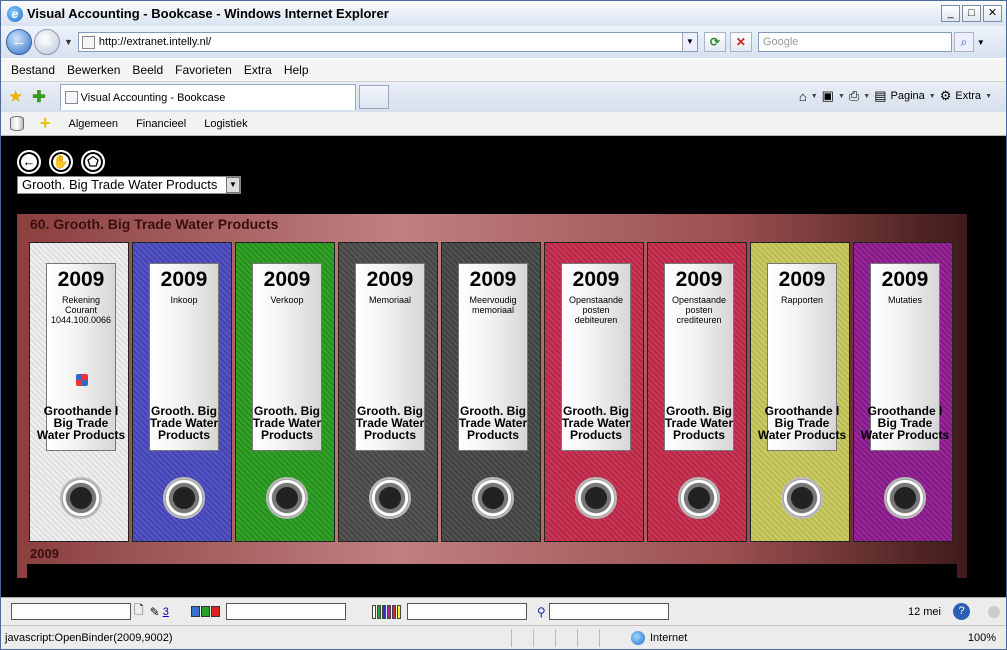 This screenshot has height=650, width=1007. What do you see at coordinates (184, 300) in the screenshot?
I see `binder-description: Inkoop` at bounding box center [184, 300].